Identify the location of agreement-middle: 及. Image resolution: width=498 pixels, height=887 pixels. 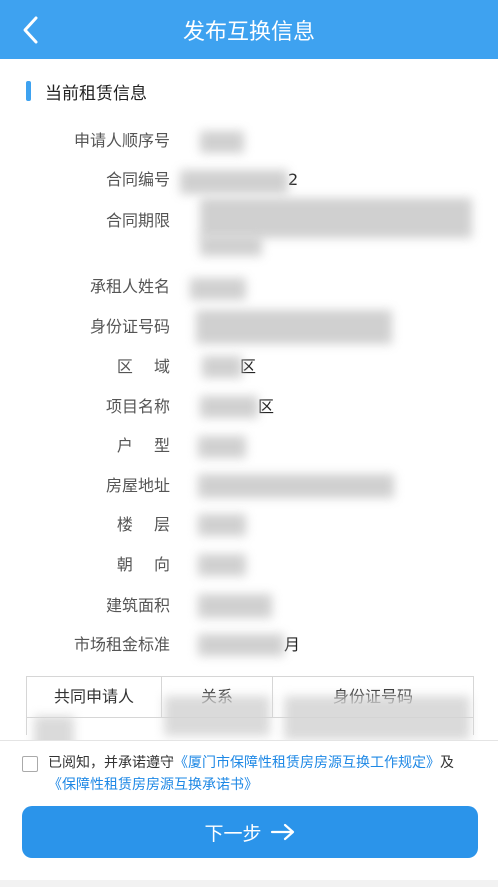
(447, 763).